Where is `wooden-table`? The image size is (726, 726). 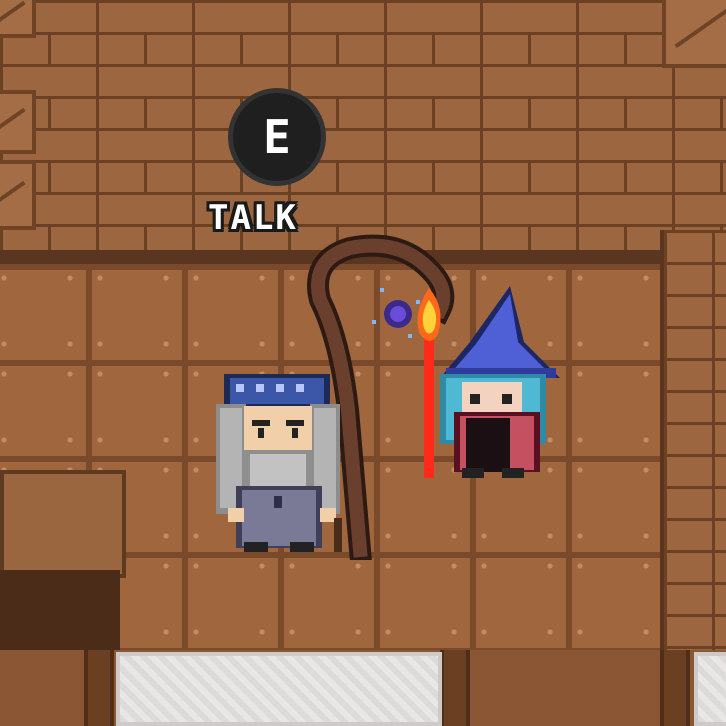
wooden-table is located at coordinates (63, 560).